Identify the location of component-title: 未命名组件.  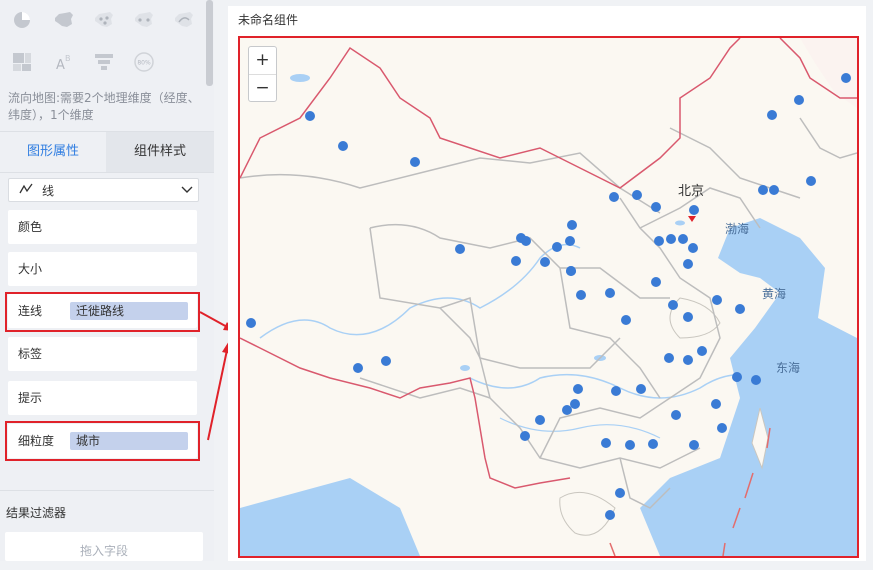
(268, 19).